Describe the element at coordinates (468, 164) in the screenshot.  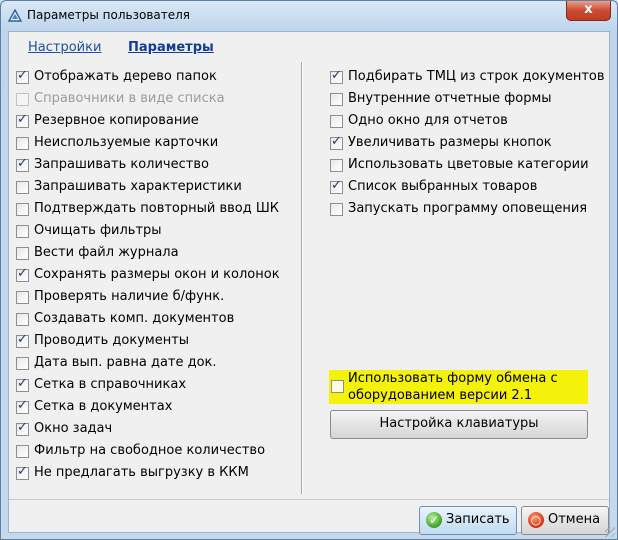
I see `right-label-4: Использовать цветовые категории` at that location.